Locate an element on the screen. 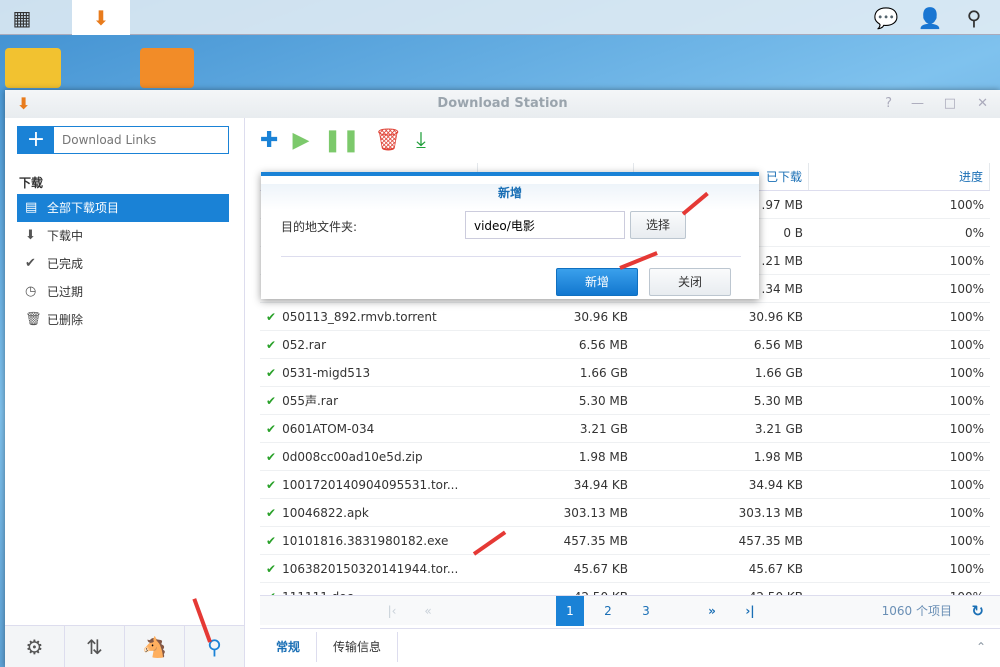 This screenshot has width=1000, height=667. section-heading: 下载 is located at coordinates (31, 183).